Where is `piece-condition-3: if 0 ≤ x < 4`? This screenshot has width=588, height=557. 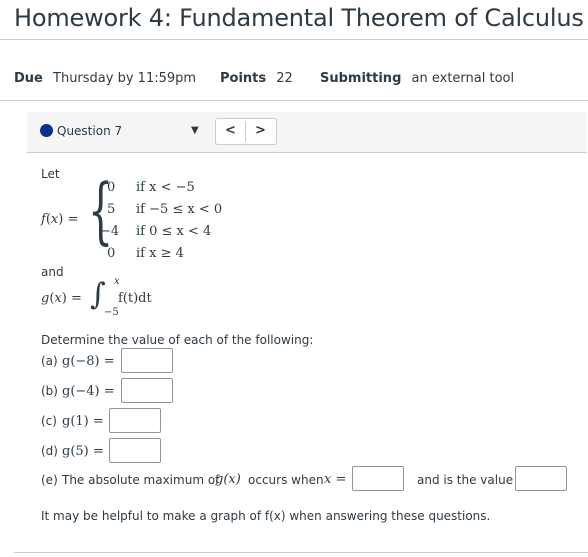 piece-condition-3: if 0 ≤ x < 4 is located at coordinates (174, 231).